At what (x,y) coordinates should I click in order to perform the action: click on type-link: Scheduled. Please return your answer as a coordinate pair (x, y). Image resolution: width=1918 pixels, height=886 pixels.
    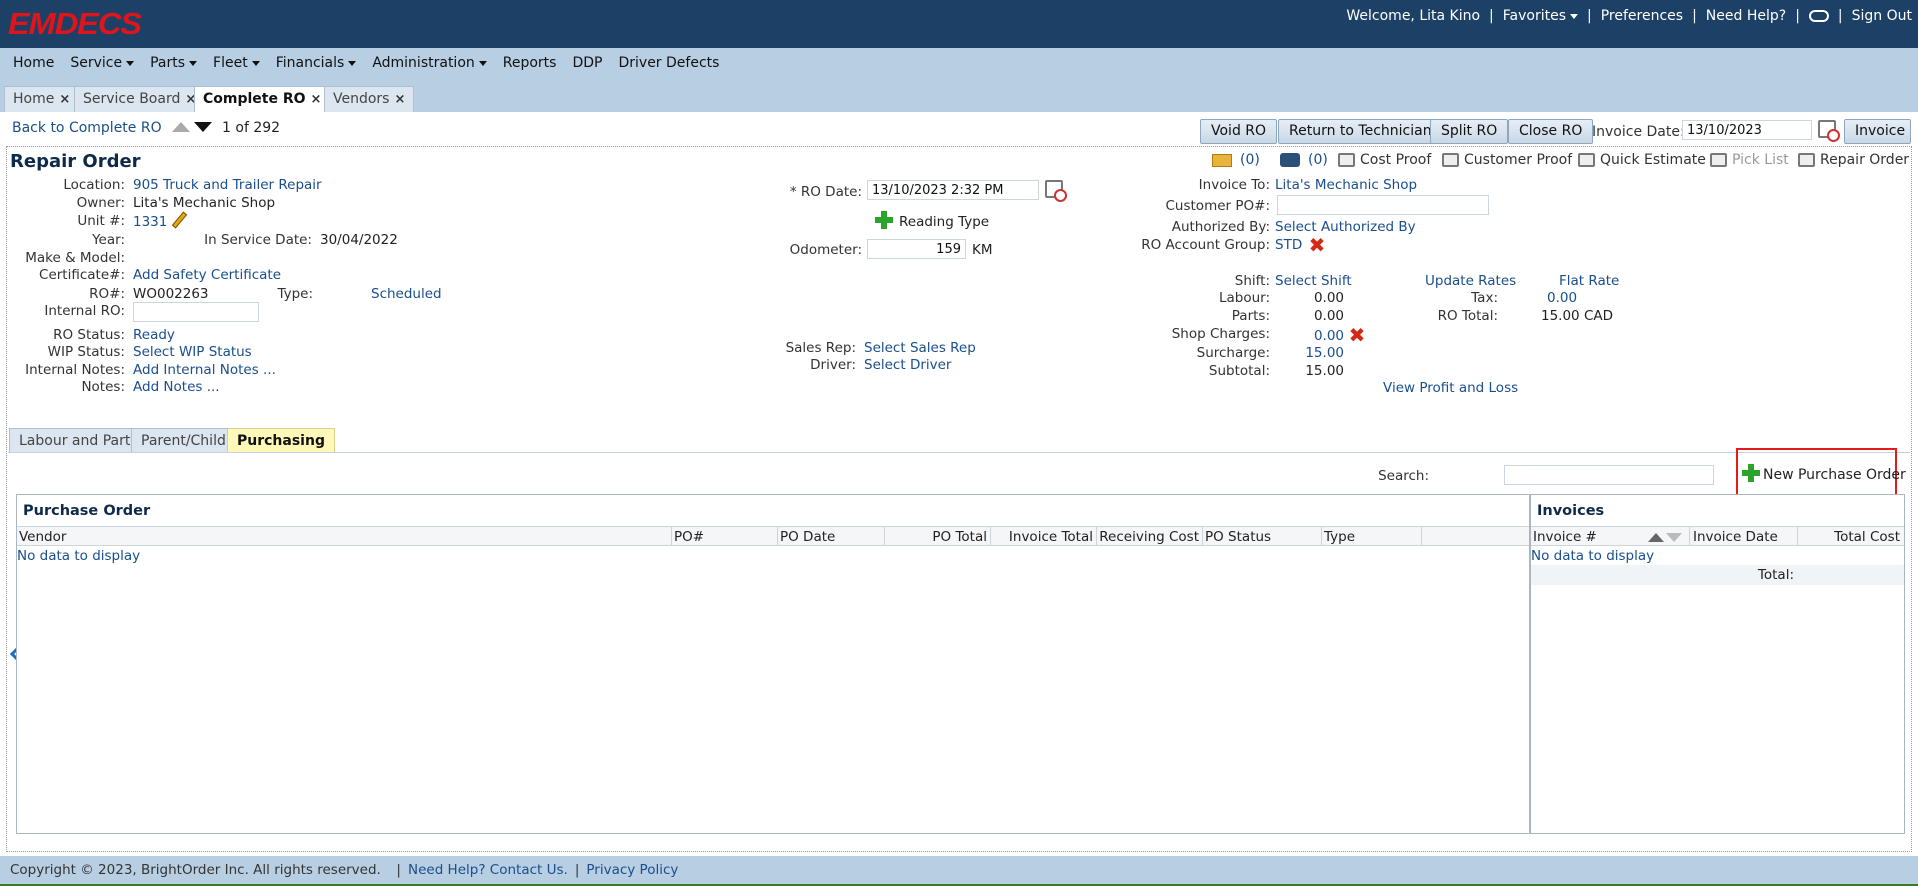
    Looking at the image, I should click on (406, 294).